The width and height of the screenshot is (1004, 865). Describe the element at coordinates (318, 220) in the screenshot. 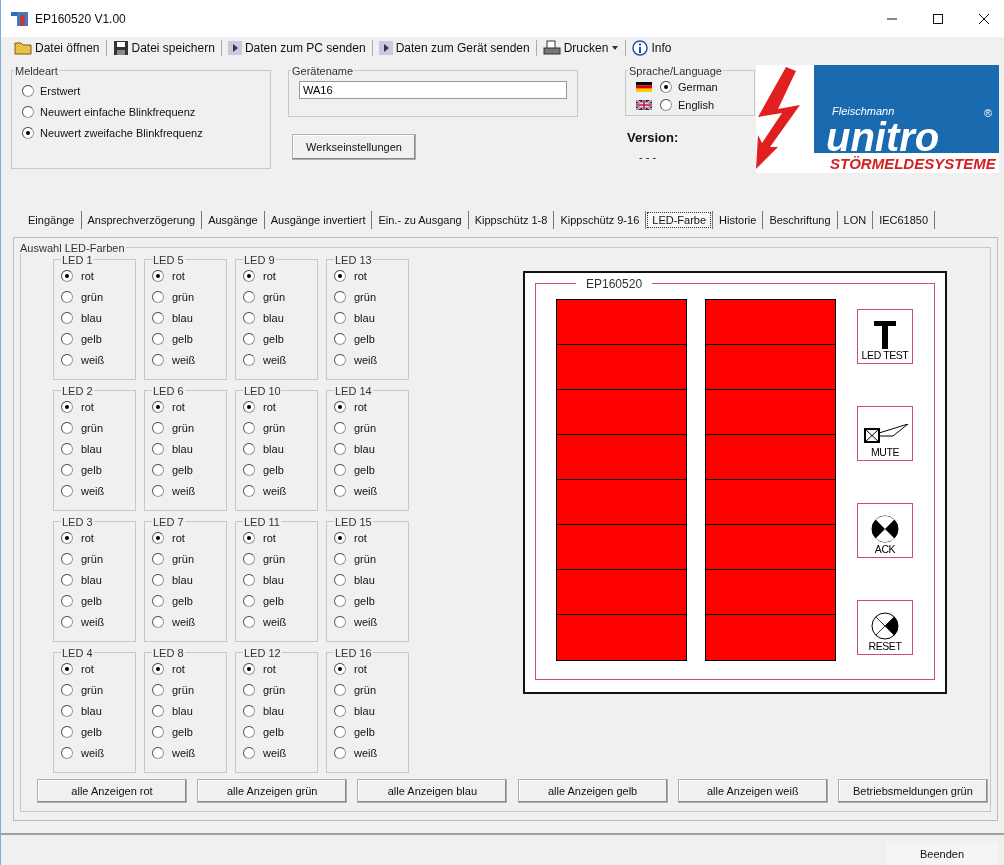

I see `tab: Ausgänge invertiert` at that location.